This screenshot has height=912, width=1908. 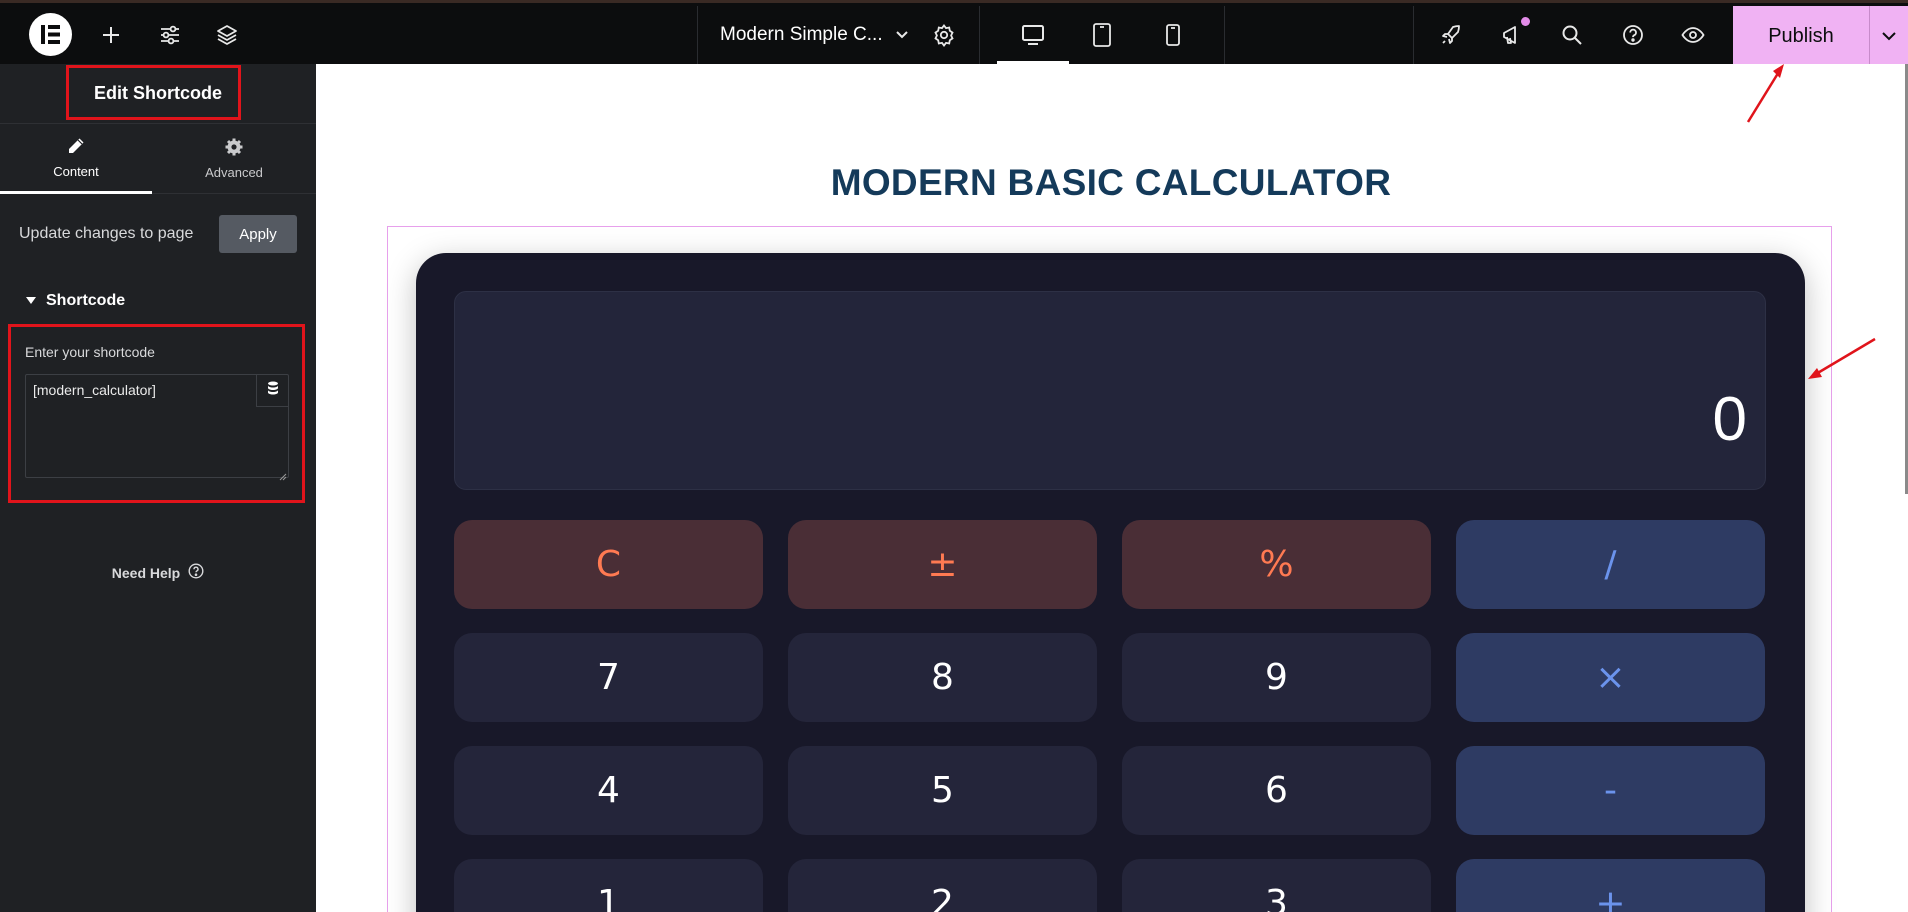 I want to click on need-help-link: Need Help, so click(x=158, y=572).